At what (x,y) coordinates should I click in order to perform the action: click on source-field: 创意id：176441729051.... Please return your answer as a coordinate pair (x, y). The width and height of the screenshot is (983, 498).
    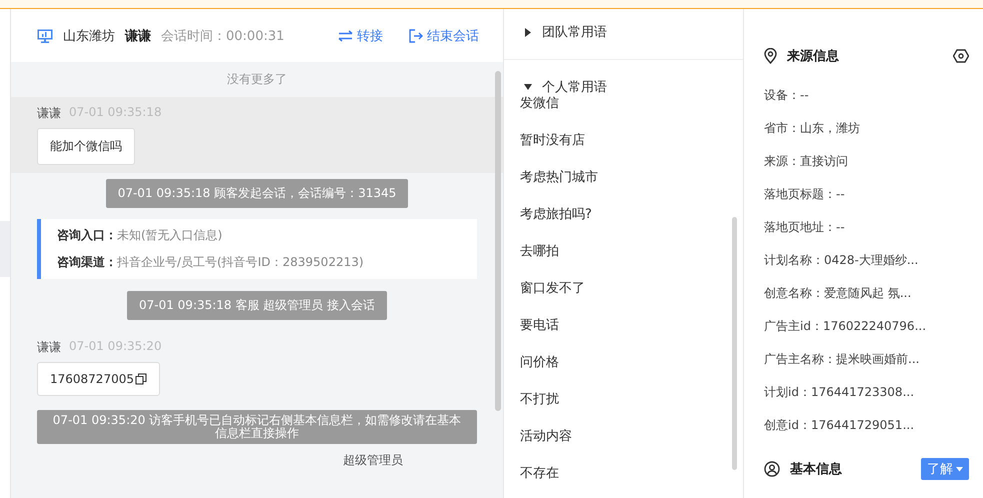
    Looking at the image, I should click on (839, 425).